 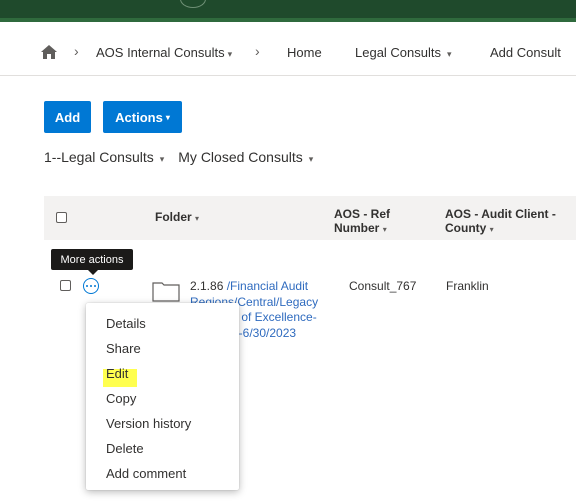 I want to click on add-button-label: Add, so click(x=67, y=117).